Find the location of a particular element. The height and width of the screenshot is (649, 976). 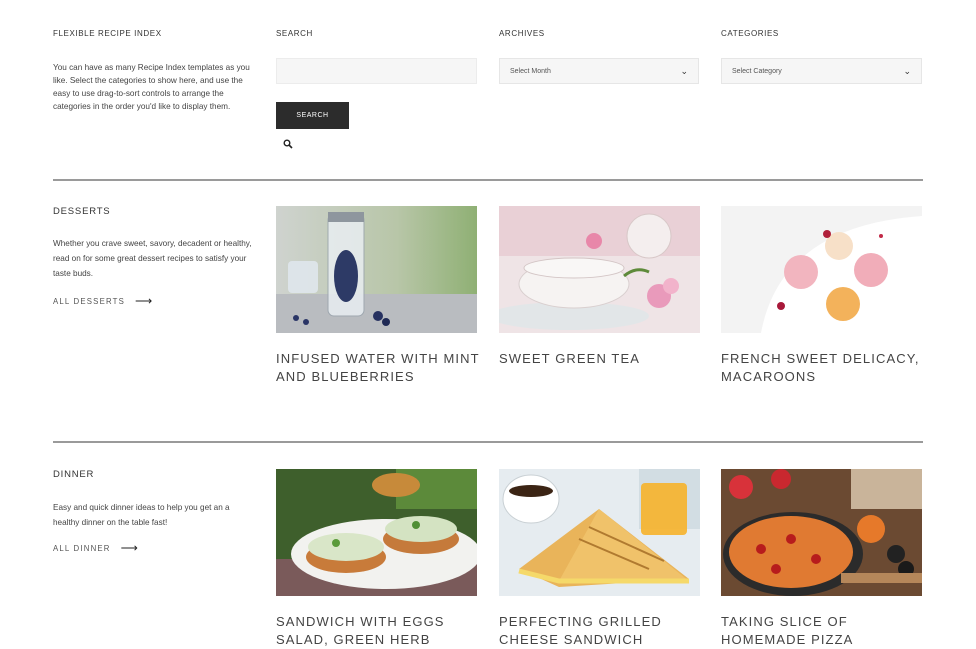

post-title: SWEET GREEN TEA is located at coordinates (604, 359).